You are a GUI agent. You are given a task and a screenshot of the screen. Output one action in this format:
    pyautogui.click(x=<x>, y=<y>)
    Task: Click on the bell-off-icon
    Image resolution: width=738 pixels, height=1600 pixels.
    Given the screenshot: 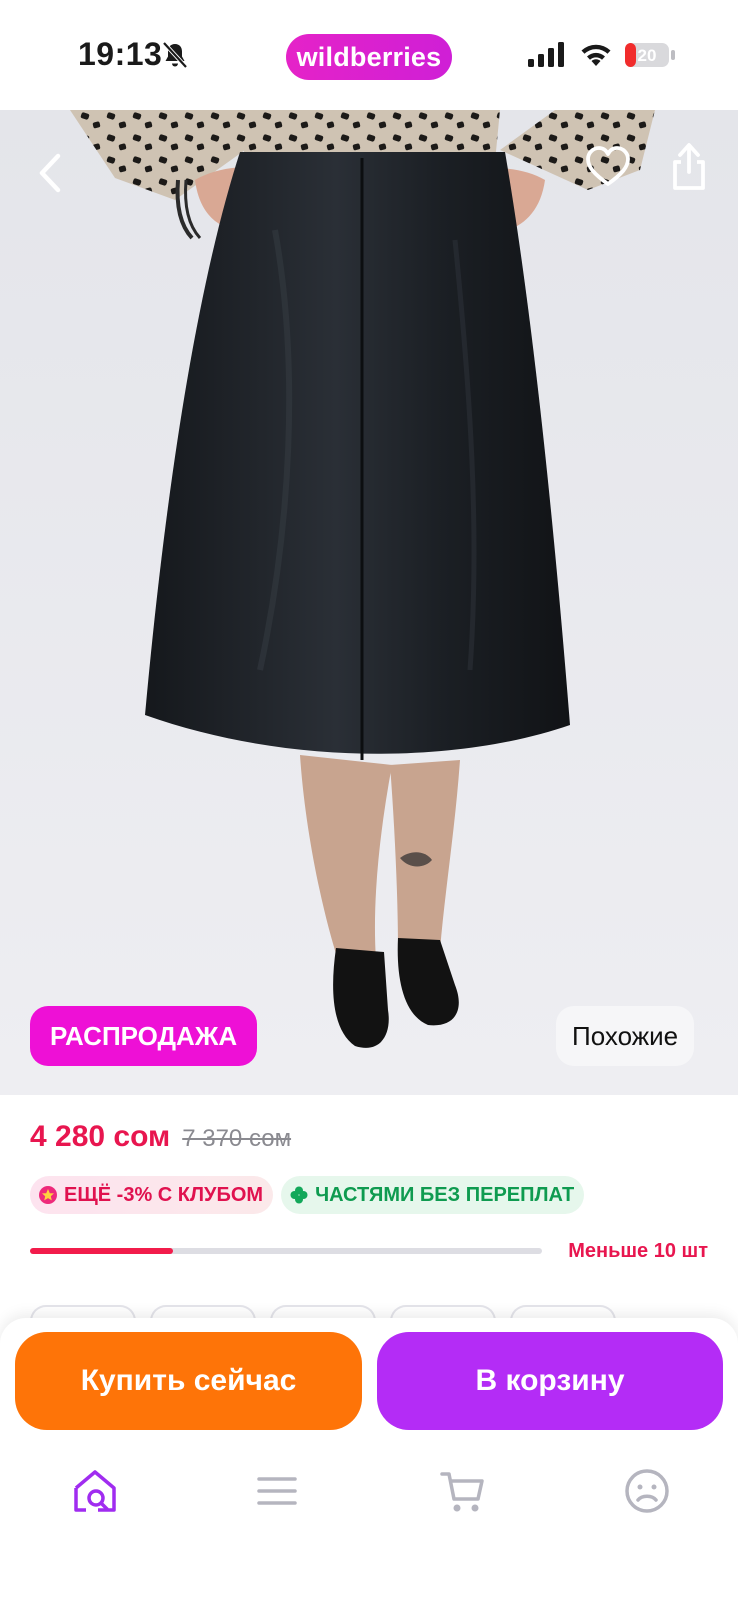 What is the action you would take?
    pyautogui.click(x=175, y=55)
    